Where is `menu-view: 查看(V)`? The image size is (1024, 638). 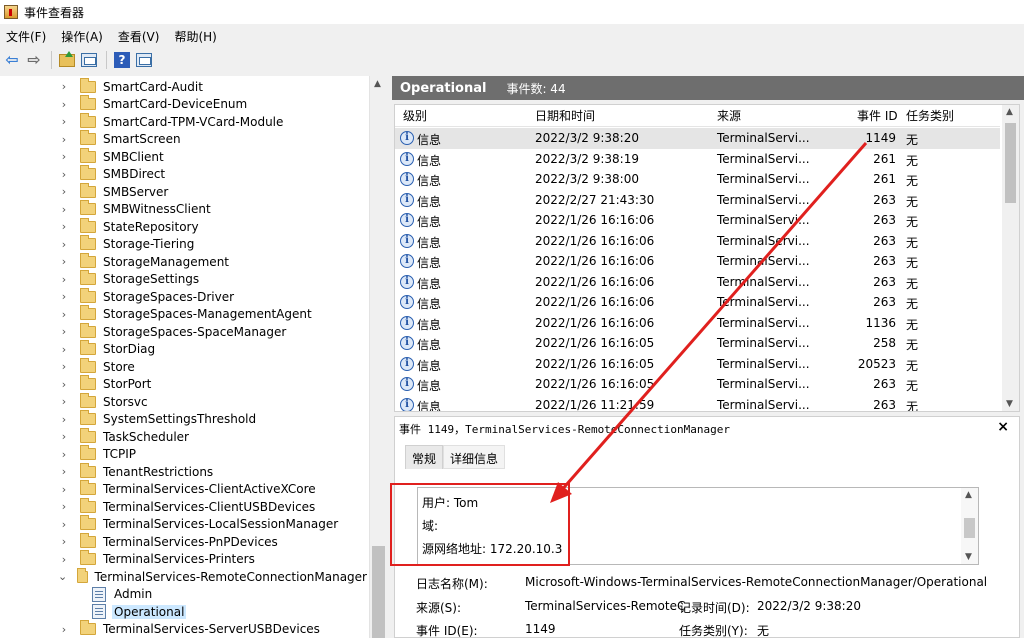
menu-view: 查看(V) is located at coordinates (139, 36).